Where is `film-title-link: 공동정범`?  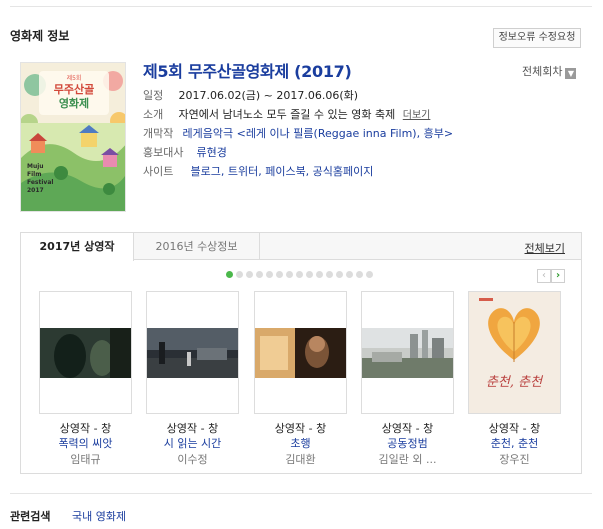 film-title-link: 공동정범 is located at coordinates (407, 444).